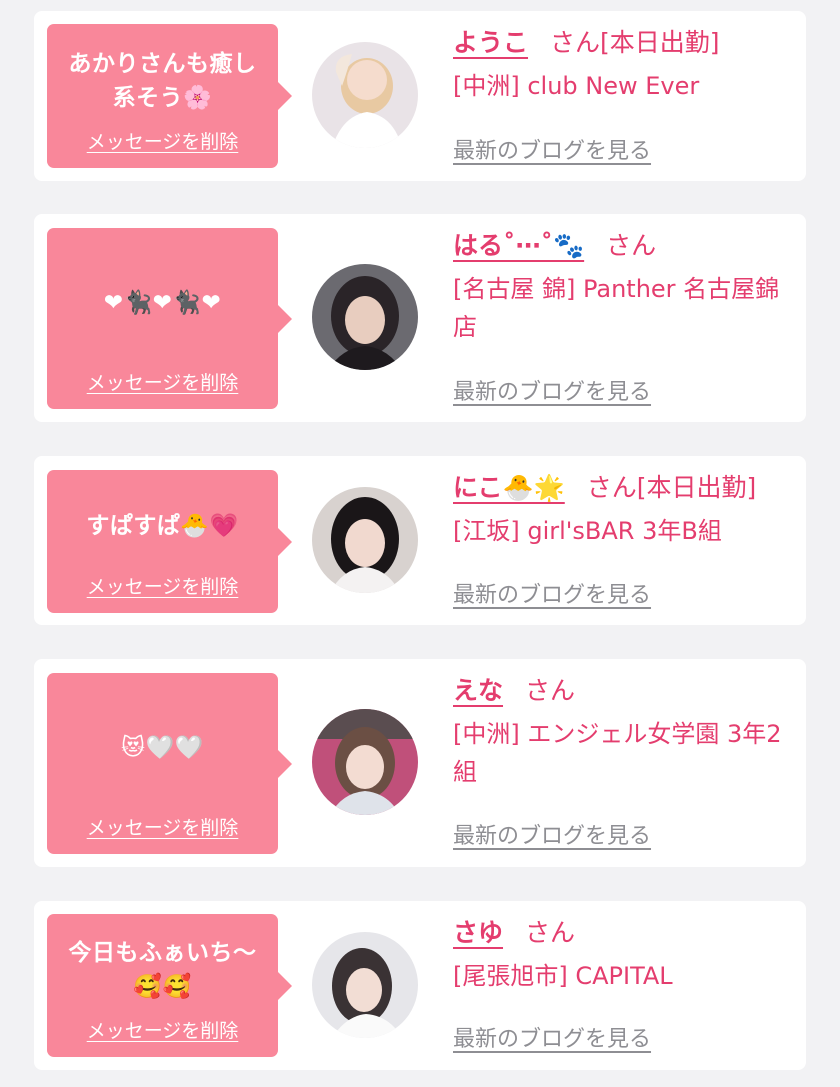 The height and width of the screenshot is (1087, 840). I want to click on cast-info: さゆ さん [尾張旭市] CAPITAL, so click(622, 955).